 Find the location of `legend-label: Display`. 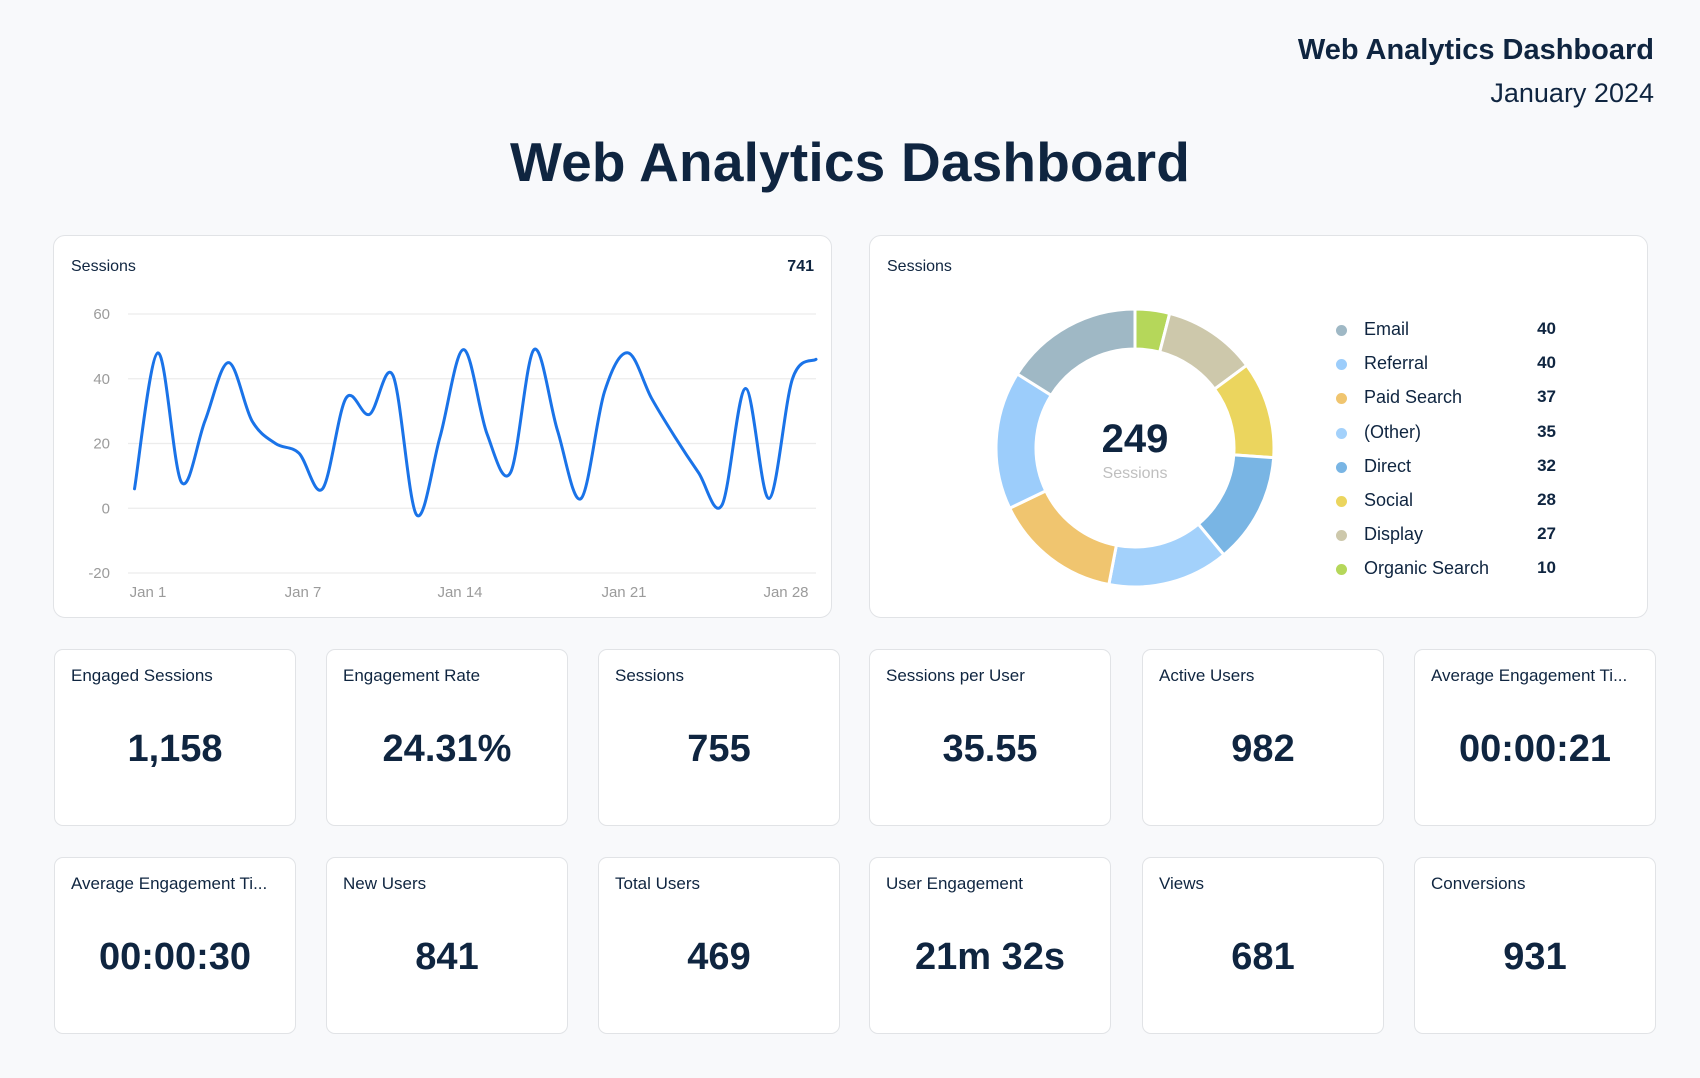

legend-label: Display is located at coordinates (1394, 534).